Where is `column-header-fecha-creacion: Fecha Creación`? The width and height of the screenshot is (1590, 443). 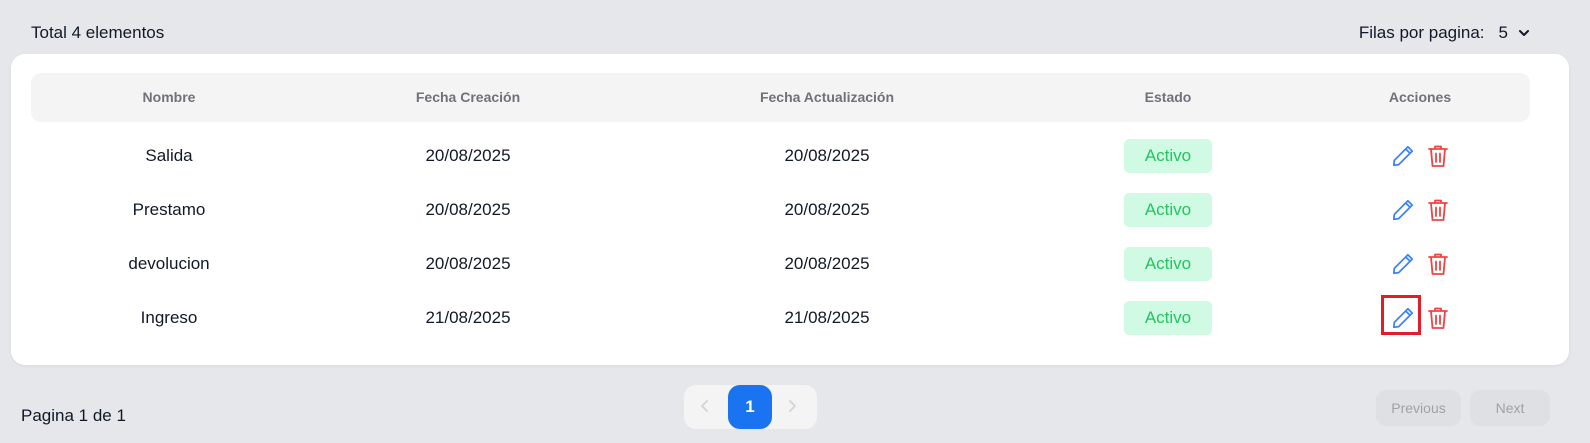 column-header-fecha-creacion: Fecha Creación is located at coordinates (468, 97).